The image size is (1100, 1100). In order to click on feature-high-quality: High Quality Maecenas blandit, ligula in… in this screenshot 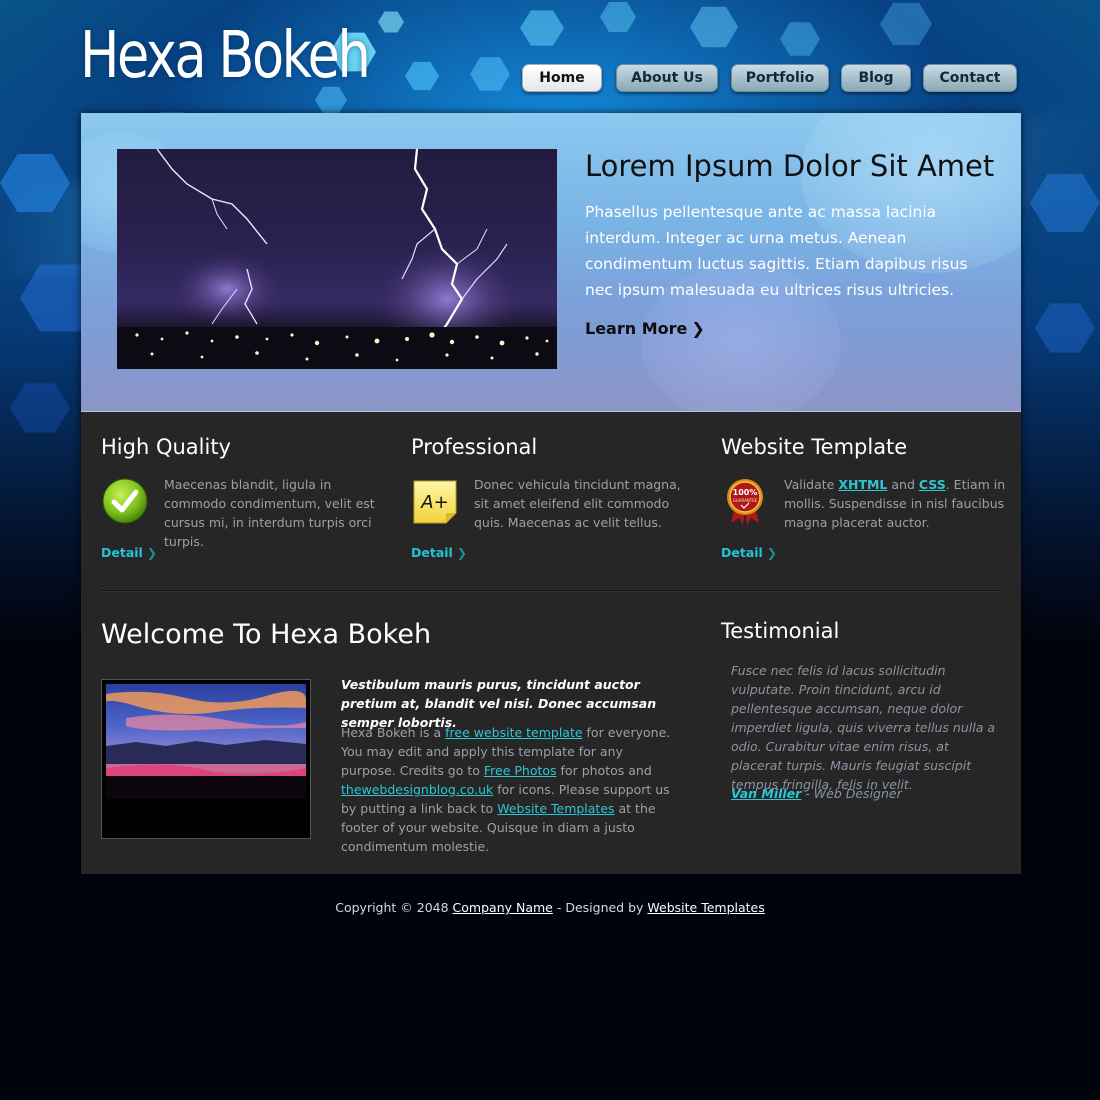, I will do `click(246, 497)`.